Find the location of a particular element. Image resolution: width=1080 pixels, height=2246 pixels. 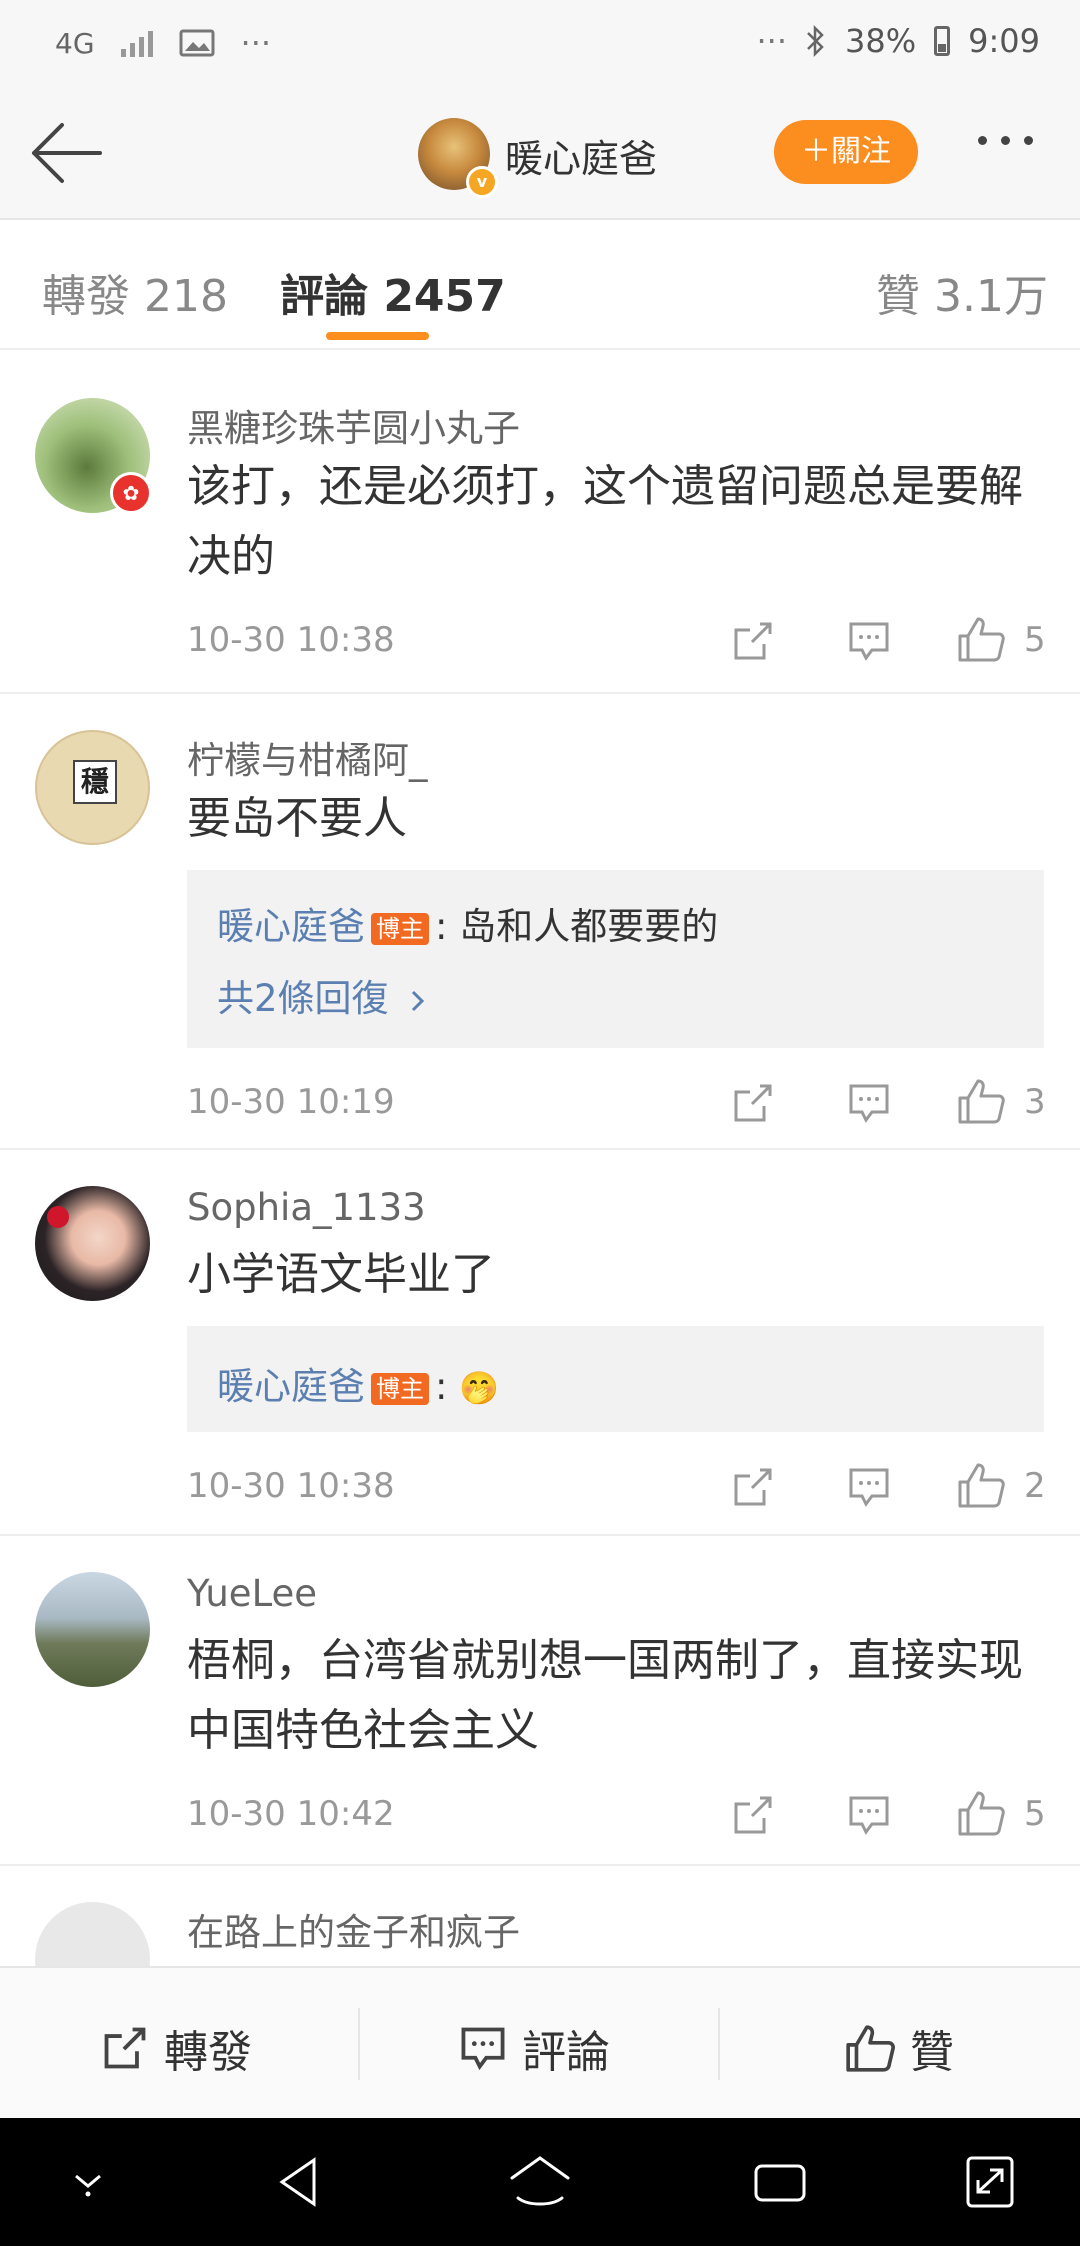

tab-comments: 評論 2457 is located at coordinates (393, 292).